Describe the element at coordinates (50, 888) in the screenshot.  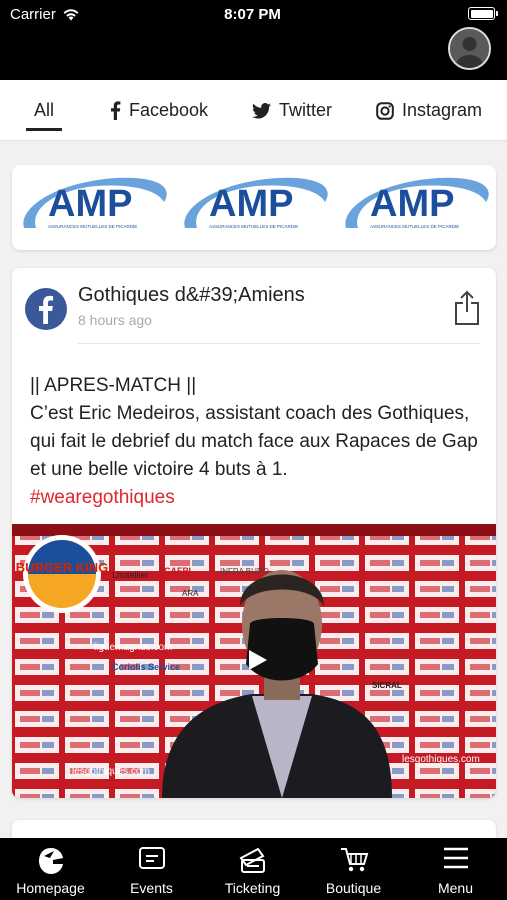
I see `nav-label: Homepage` at that location.